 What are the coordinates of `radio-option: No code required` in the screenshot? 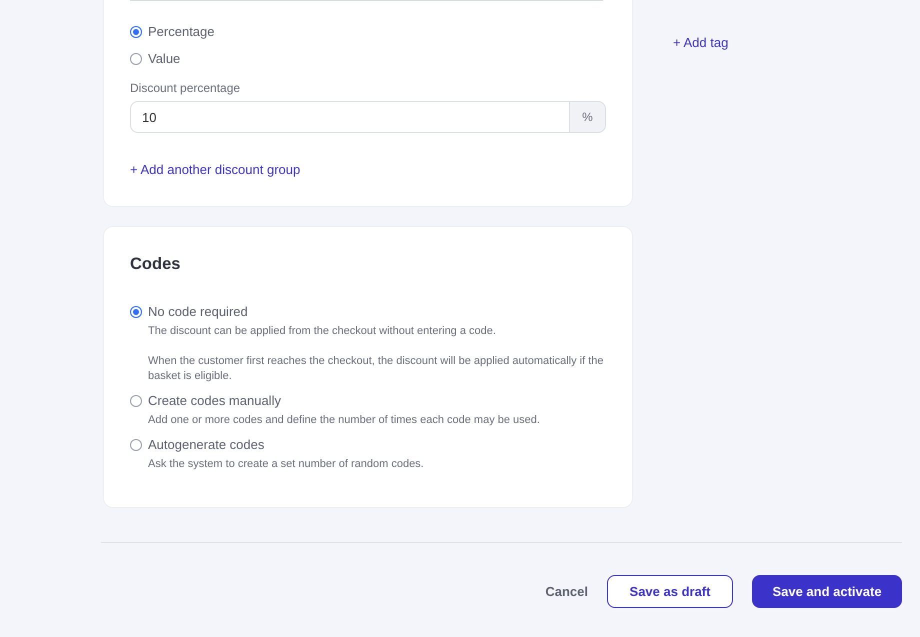 It's located at (368, 311).